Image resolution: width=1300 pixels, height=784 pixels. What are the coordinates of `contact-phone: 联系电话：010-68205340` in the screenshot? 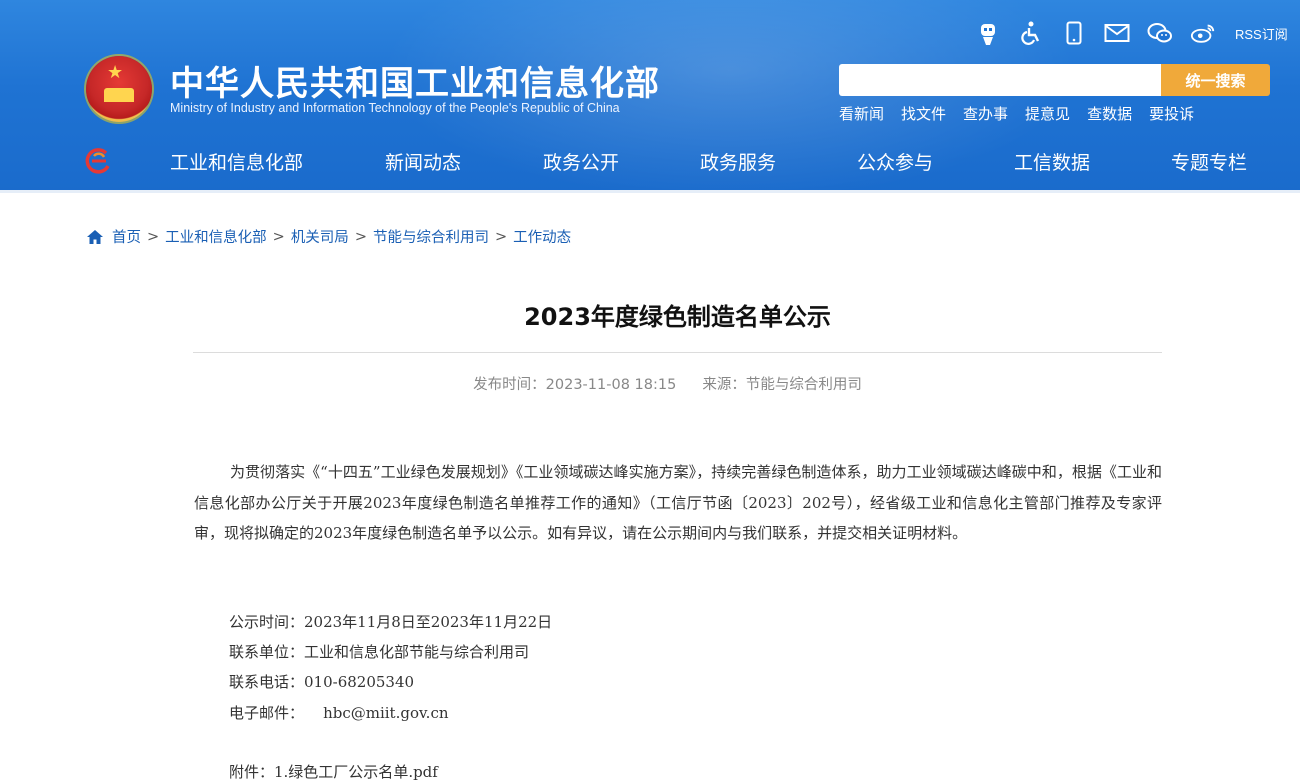 It's located at (322, 682).